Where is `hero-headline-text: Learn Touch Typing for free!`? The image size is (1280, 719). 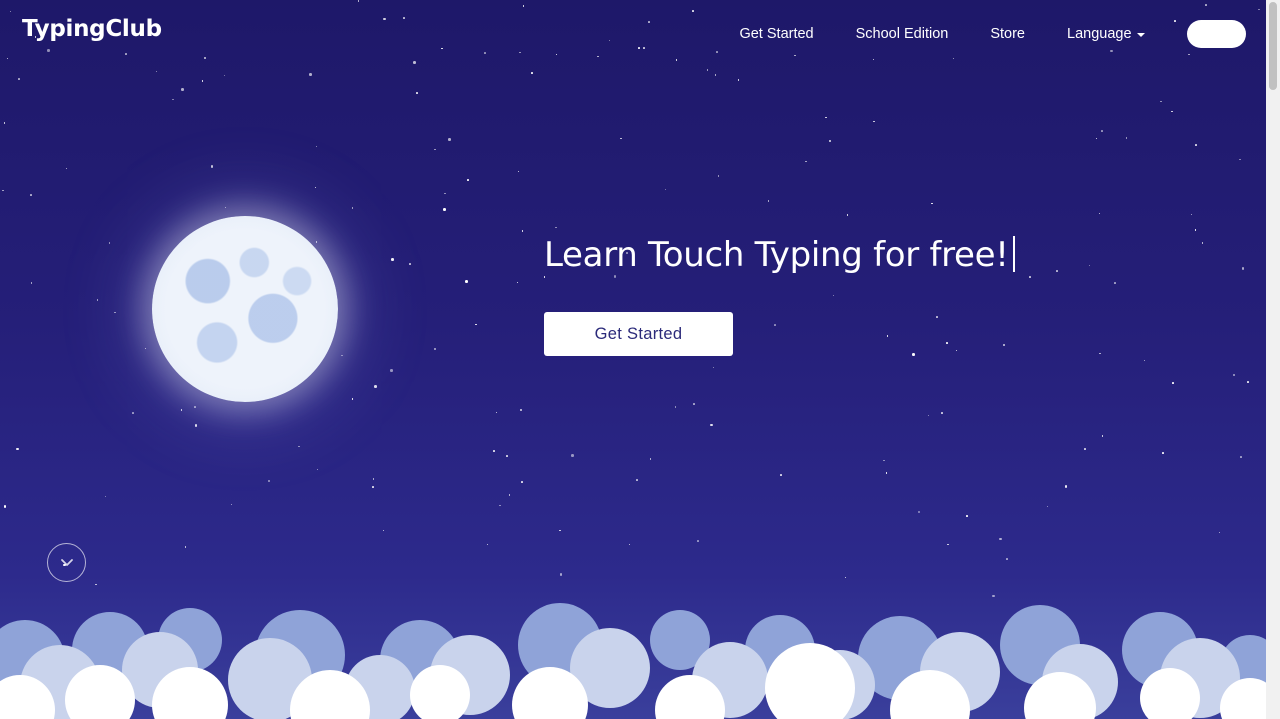
hero-headline-text: Learn Touch Typing for free! is located at coordinates (776, 255).